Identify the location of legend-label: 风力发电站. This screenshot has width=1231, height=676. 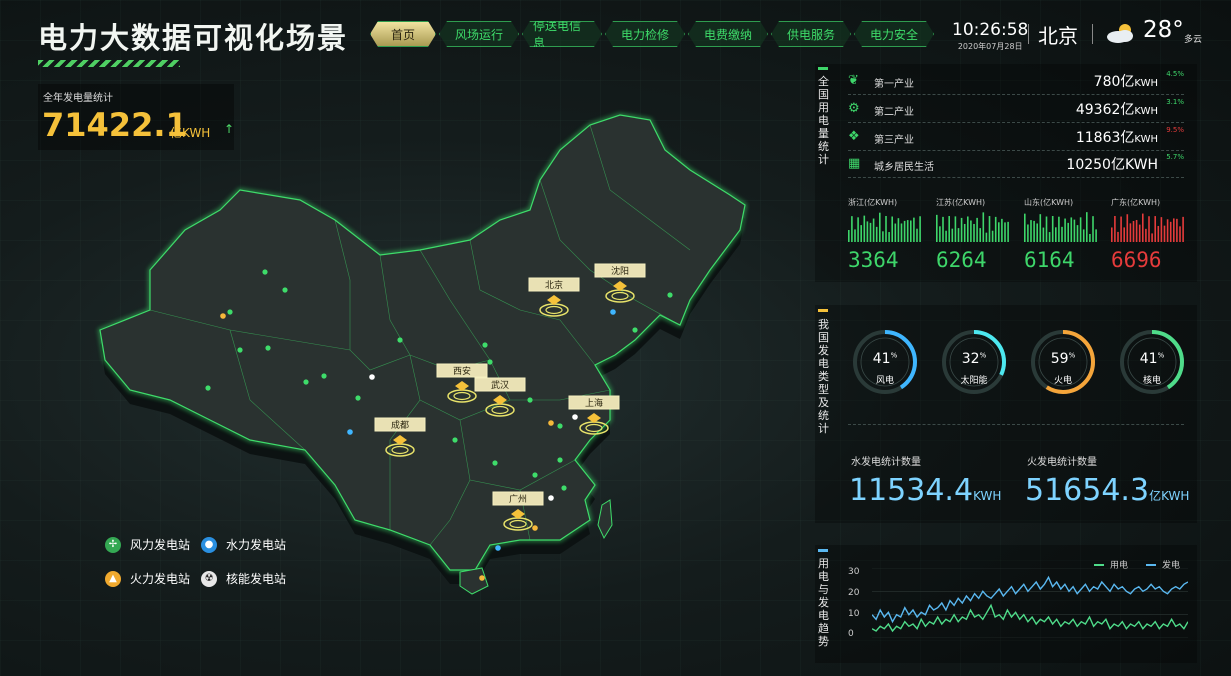
(160, 545).